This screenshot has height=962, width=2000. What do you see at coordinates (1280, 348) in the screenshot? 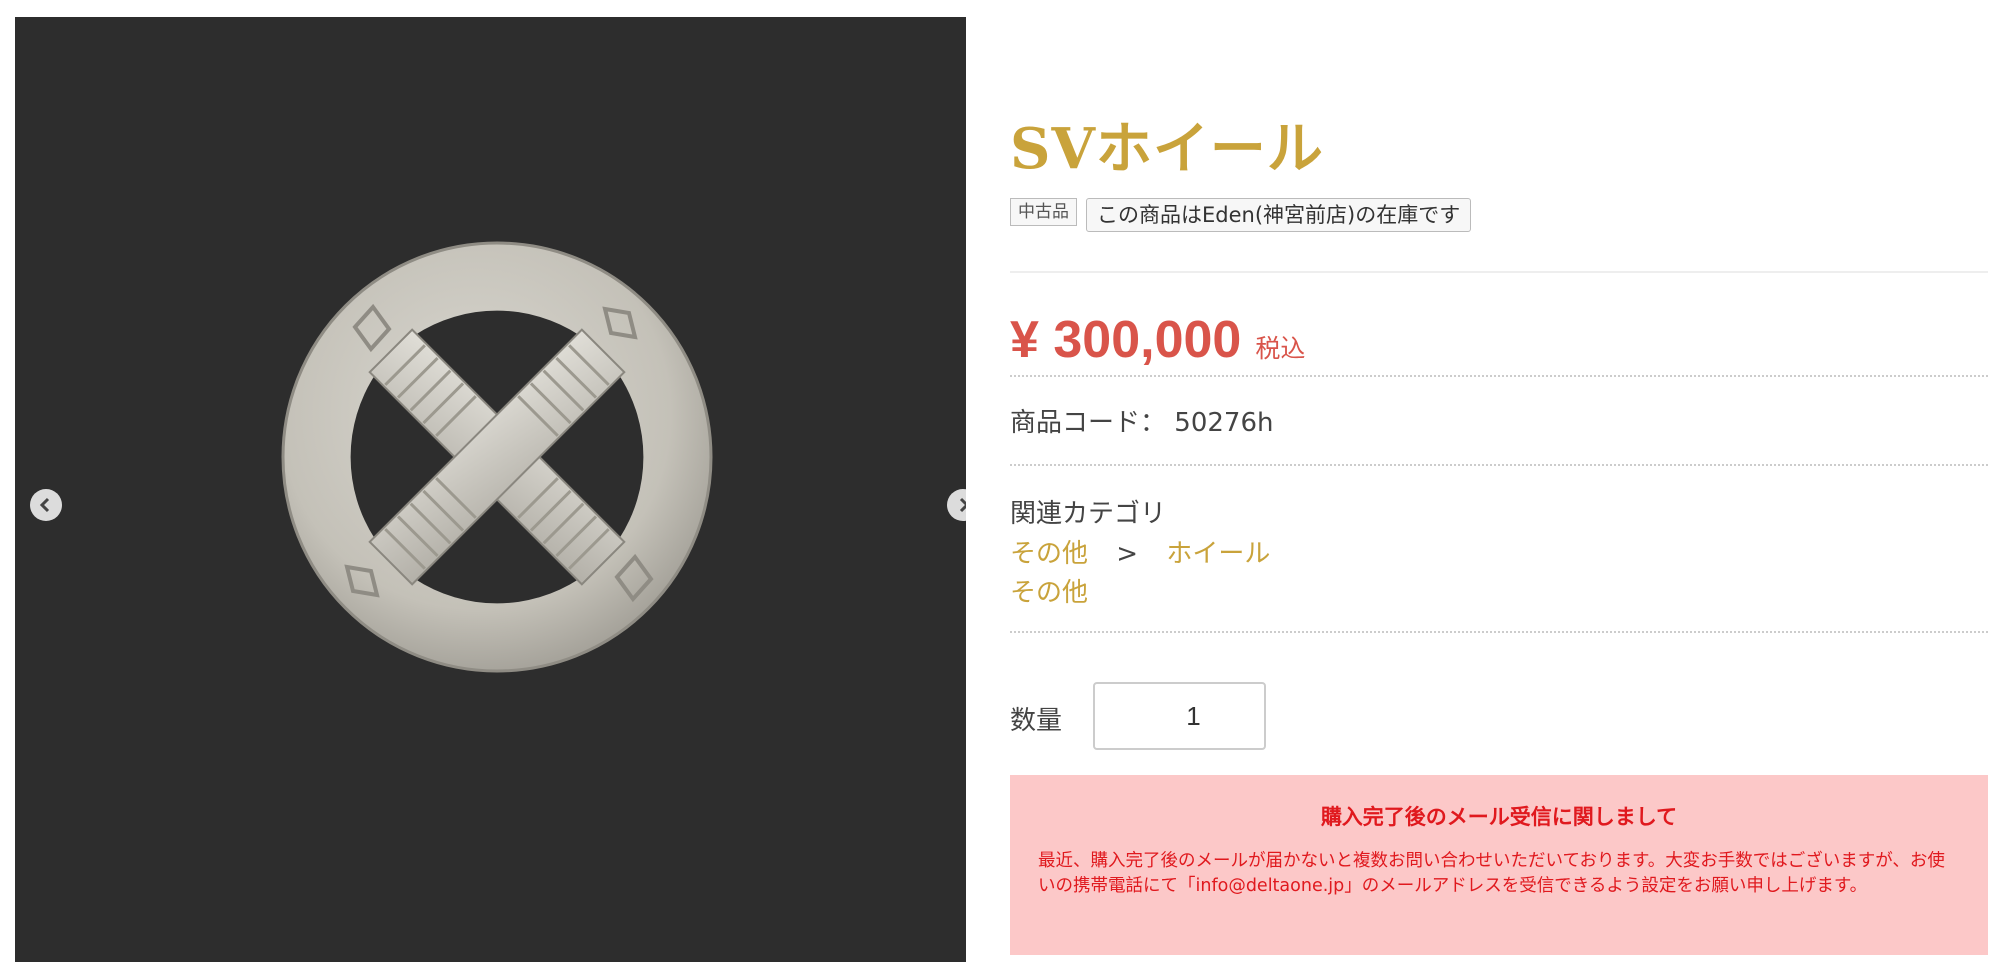
I see `tax-label: 税込` at bounding box center [1280, 348].